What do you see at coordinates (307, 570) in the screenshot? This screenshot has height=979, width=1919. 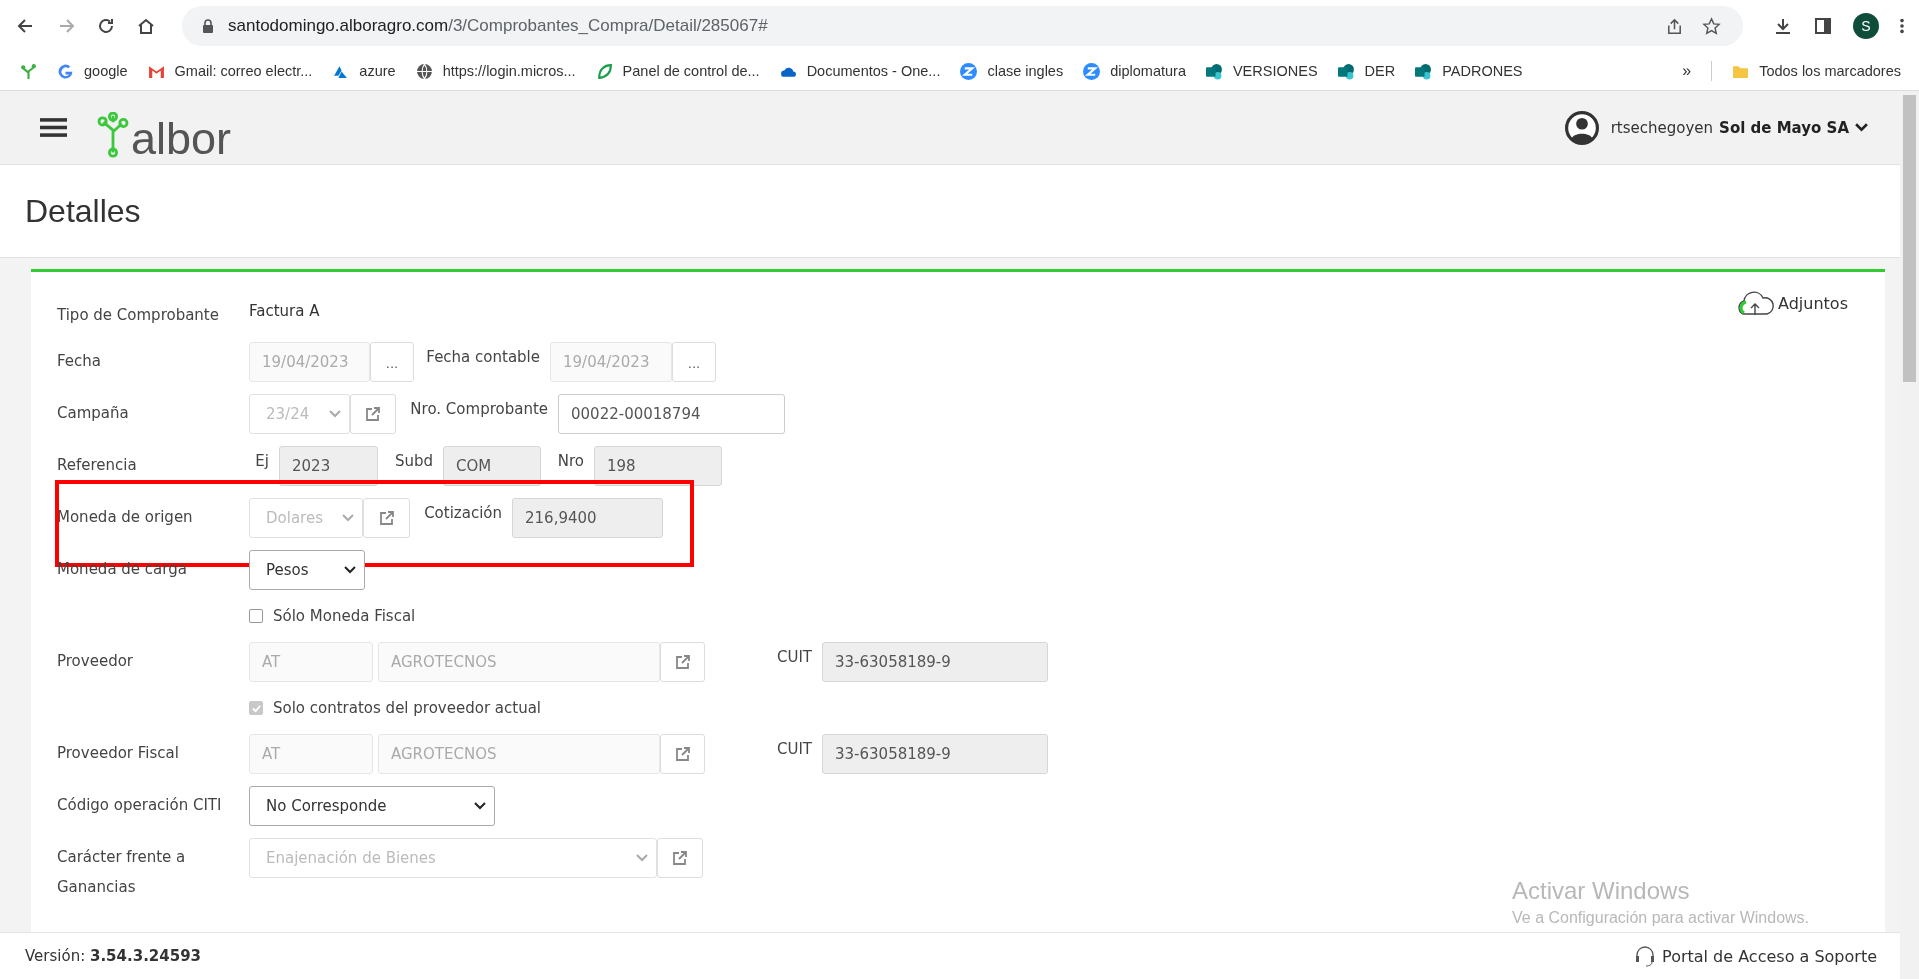 I see `dropdown: Pesos` at bounding box center [307, 570].